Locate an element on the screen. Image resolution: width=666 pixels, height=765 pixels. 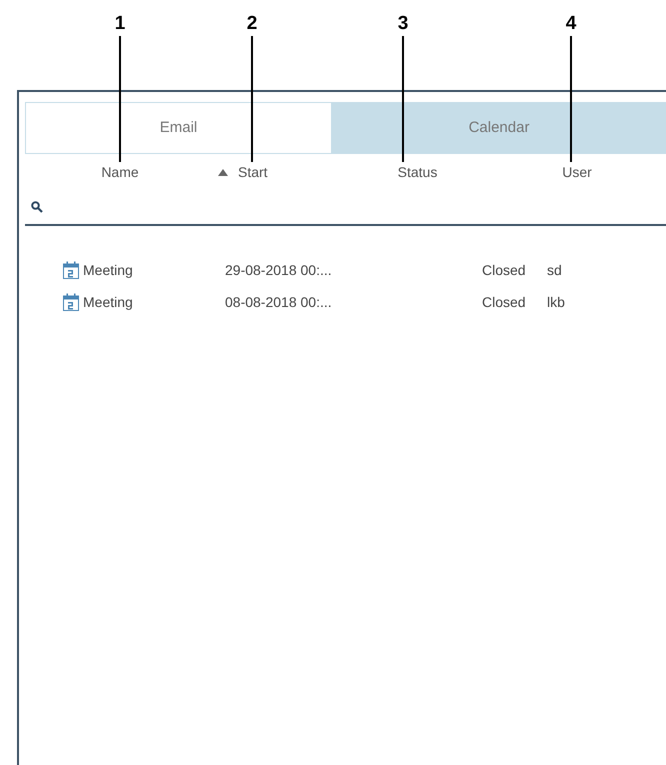
user-cell-text: lkb is located at coordinates (556, 302).